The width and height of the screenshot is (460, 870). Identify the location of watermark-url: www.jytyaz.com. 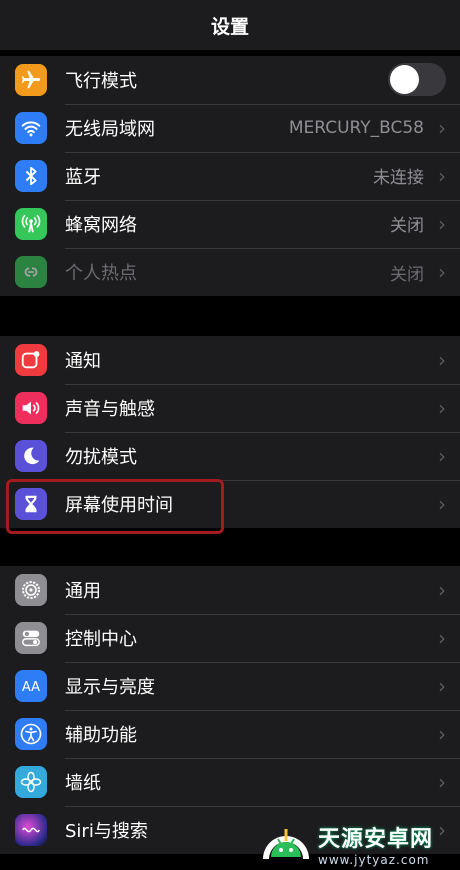
(374, 860).